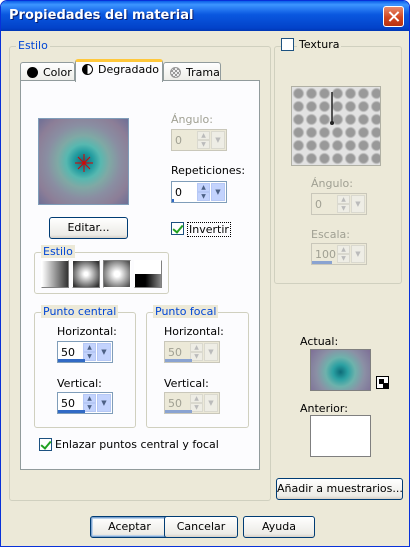 Image resolution: width=410 pixels, height=547 pixels. Describe the element at coordinates (325, 254) in the screenshot. I see `texture-scale-value: 100` at that location.